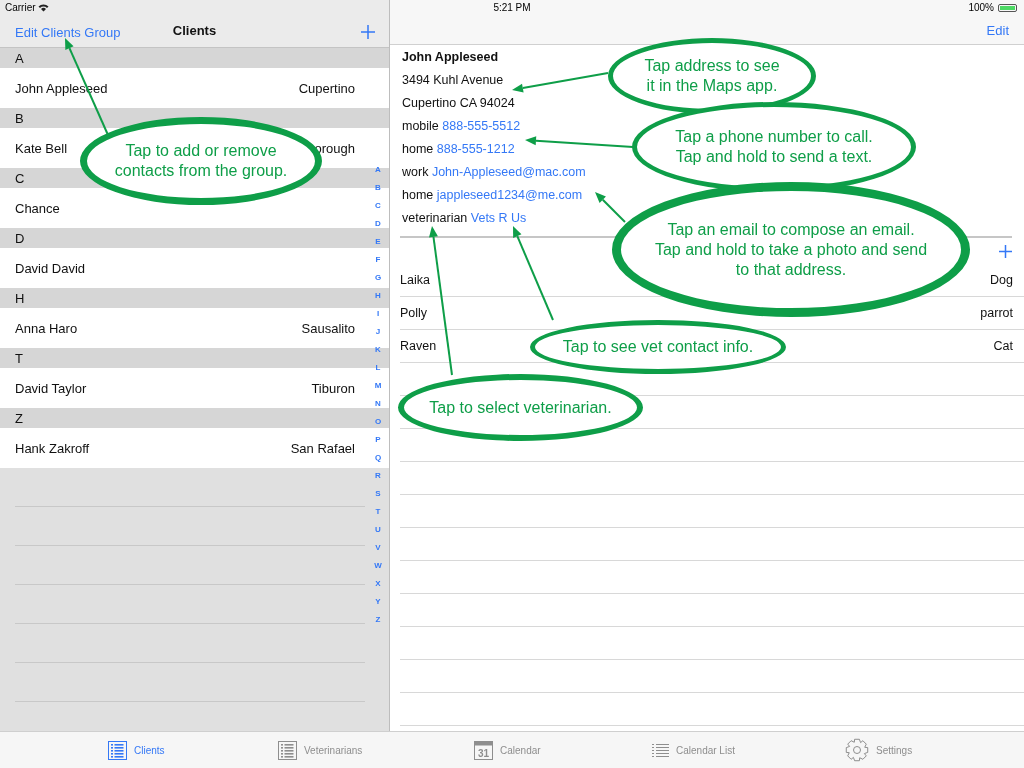 Image resolution: width=1024 pixels, height=768 pixels. Describe the element at coordinates (378, 494) in the screenshot. I see `index-letter: S` at that location.